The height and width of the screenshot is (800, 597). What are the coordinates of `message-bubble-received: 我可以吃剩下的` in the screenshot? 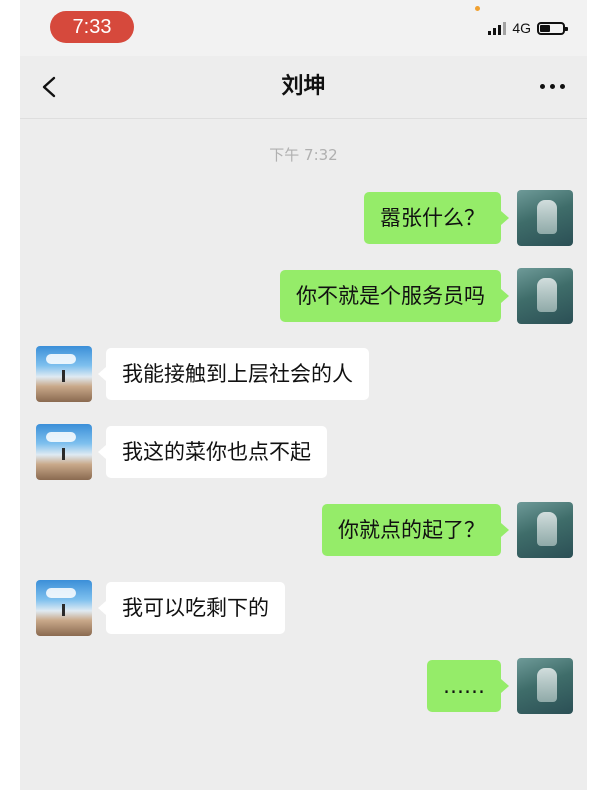 It's located at (191, 608).